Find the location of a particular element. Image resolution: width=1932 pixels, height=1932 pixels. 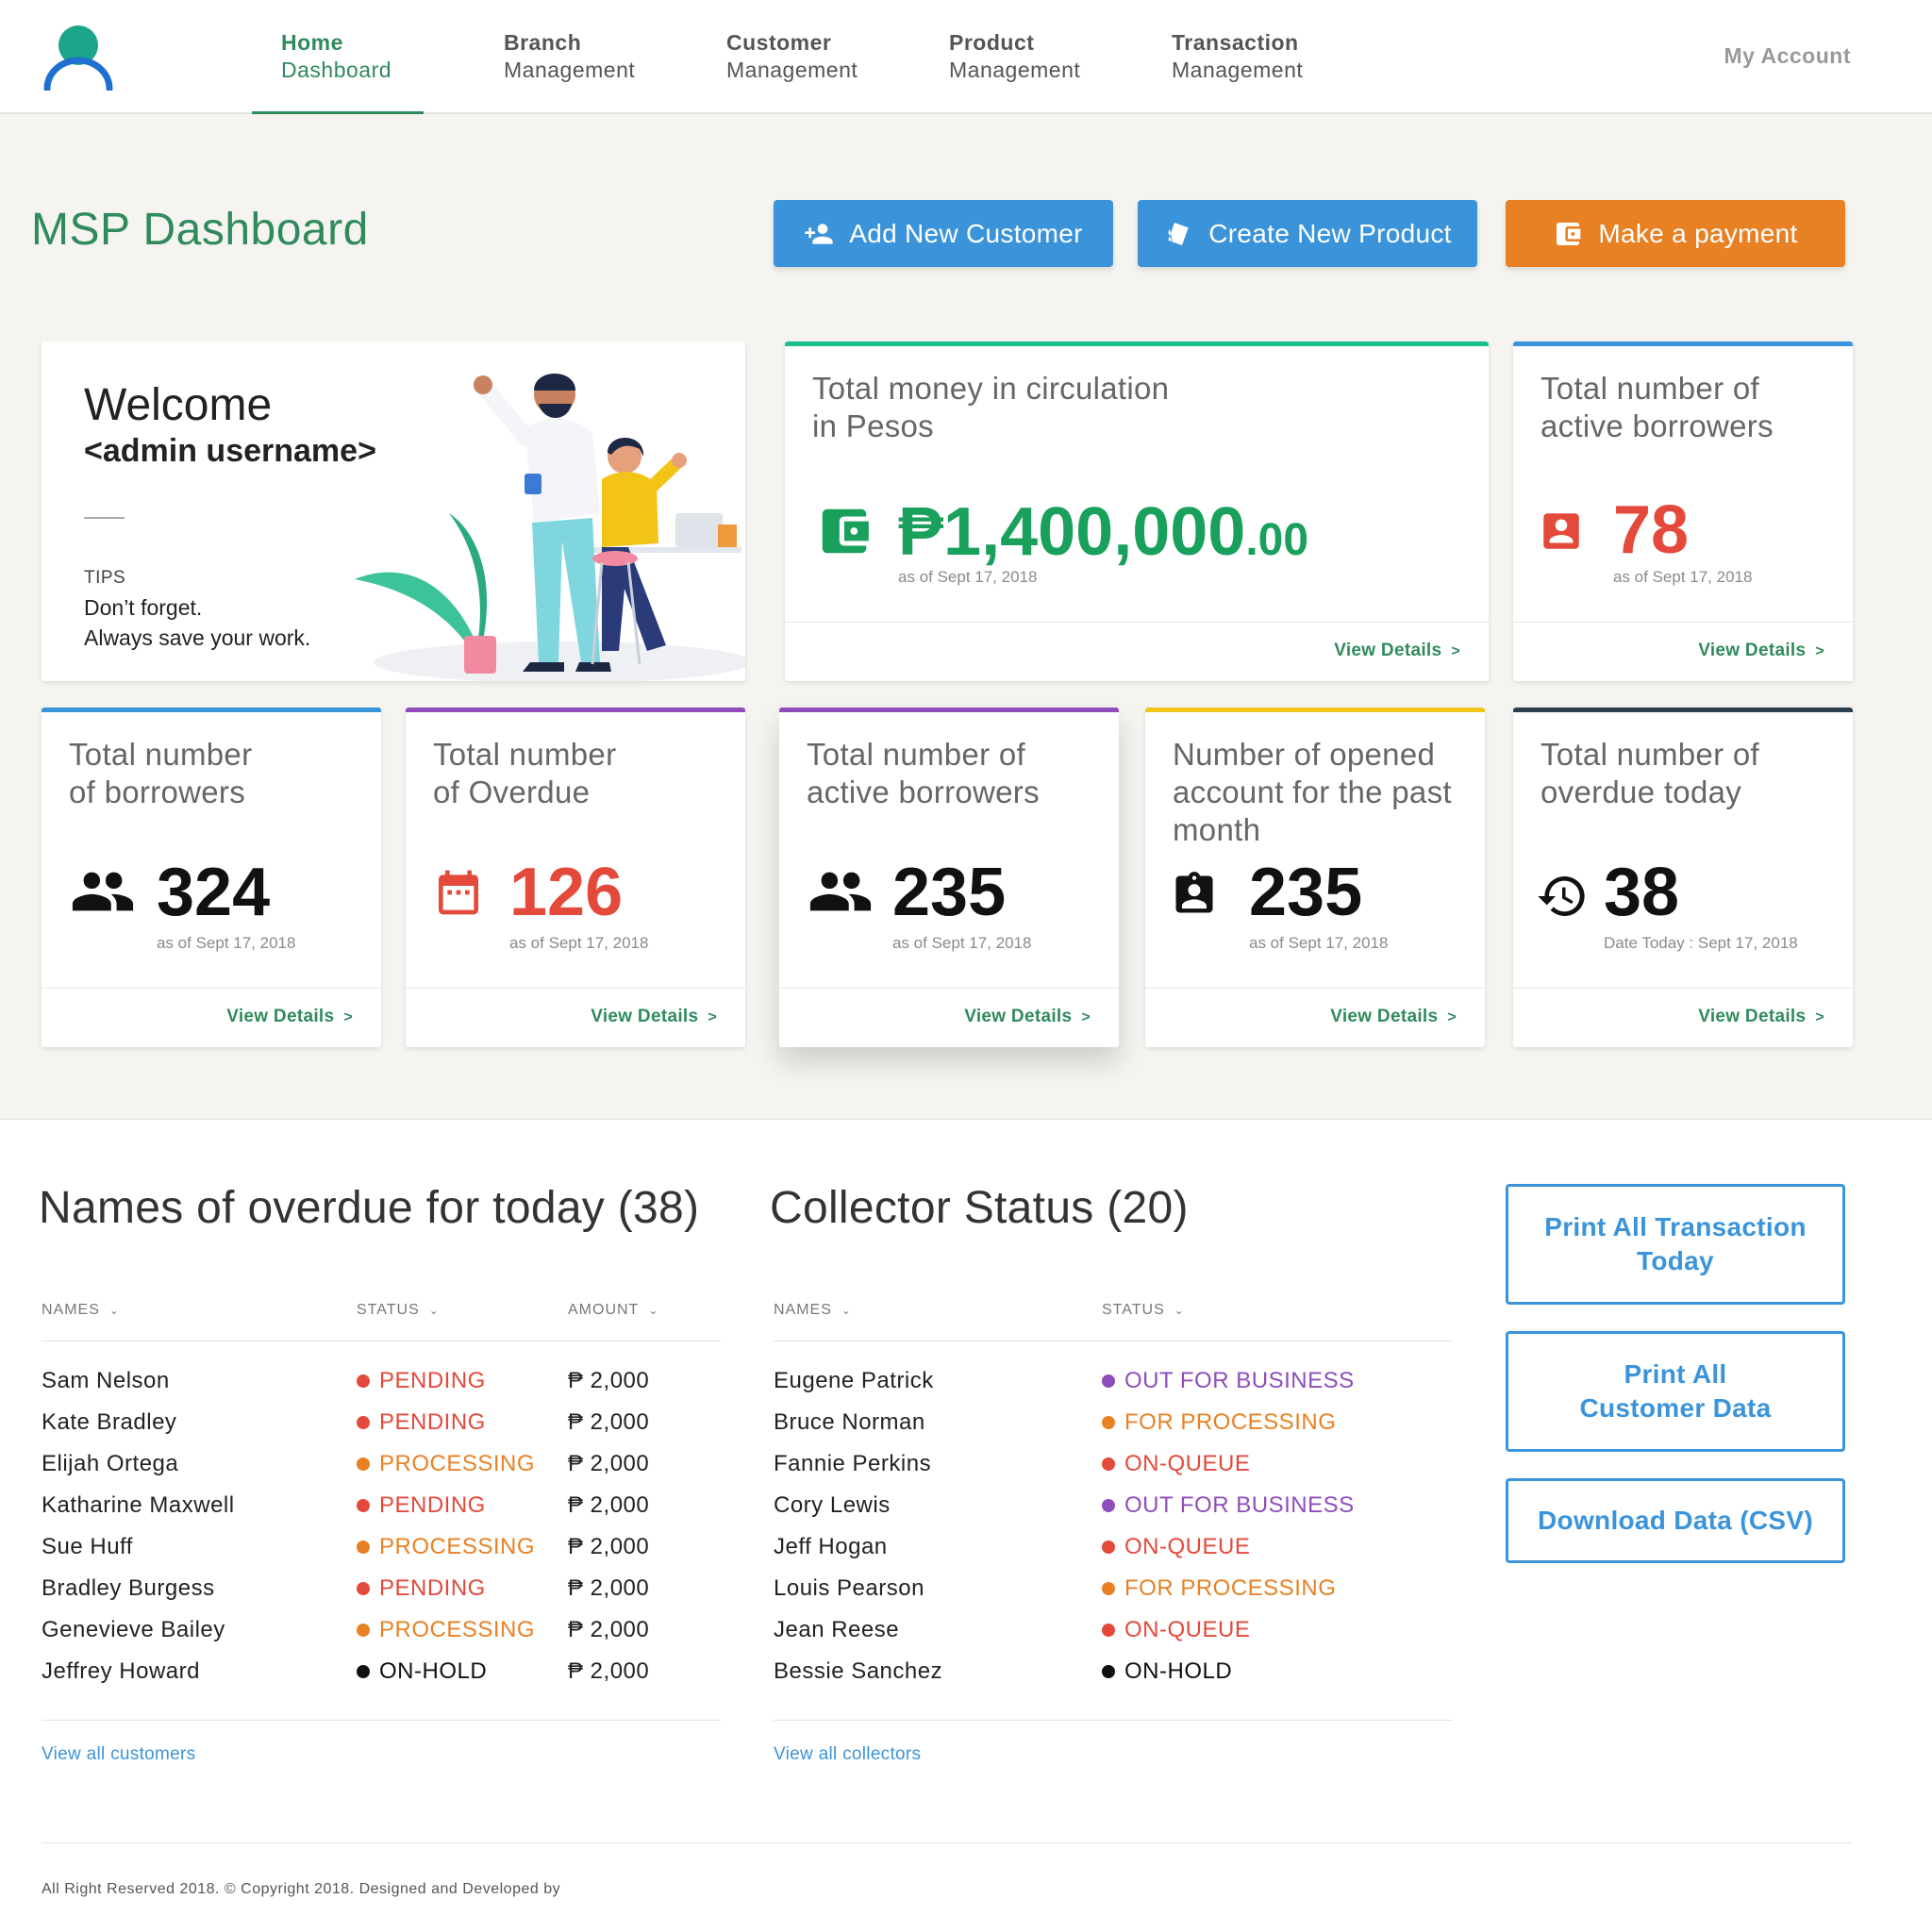

card-date: Date Today : Sept 17, 2018 is located at coordinates (1701, 943).